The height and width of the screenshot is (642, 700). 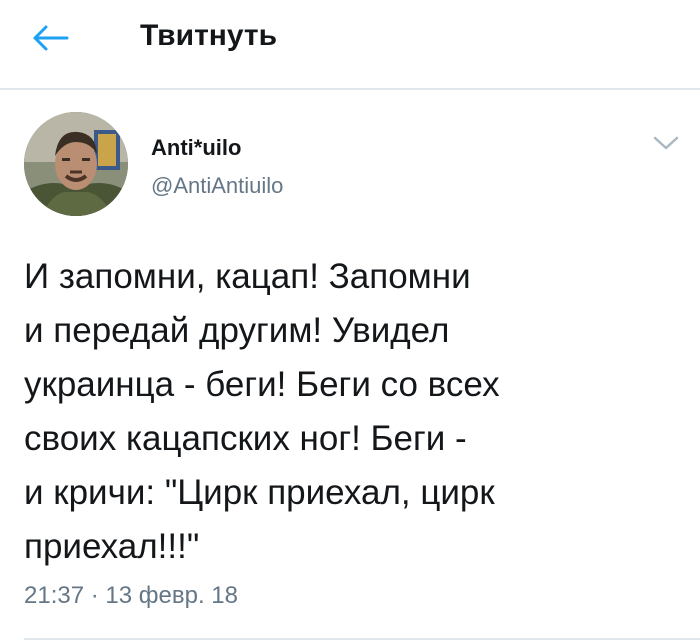 I want to click on top-bar: Твитнуть, so click(x=350, y=45).